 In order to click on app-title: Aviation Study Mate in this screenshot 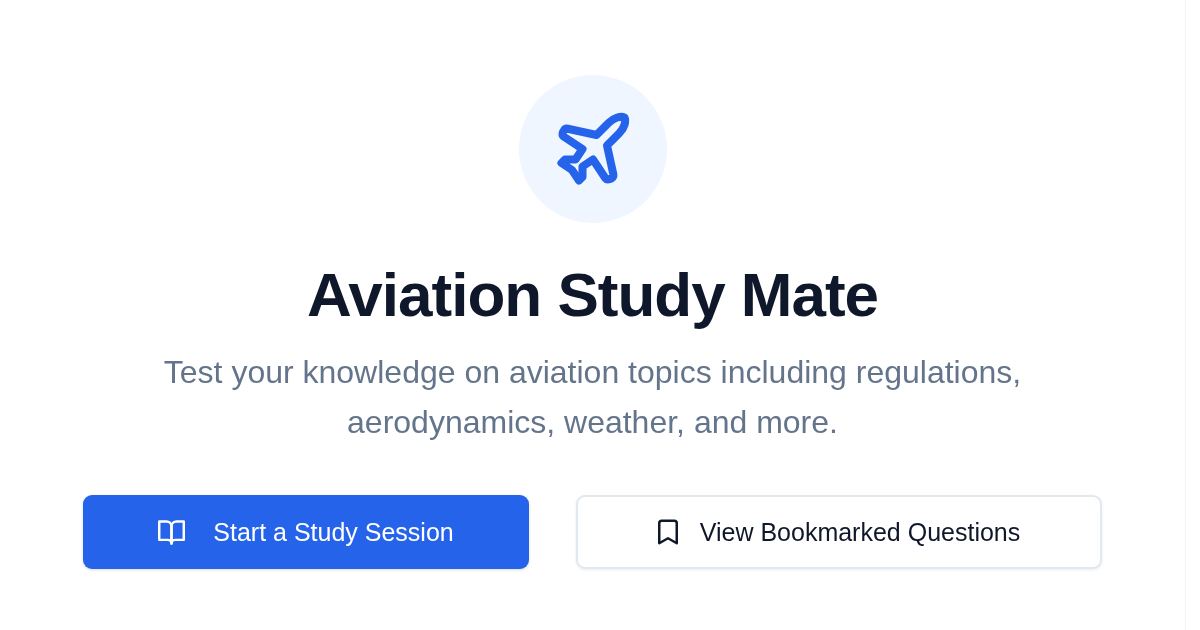, I will do `click(592, 295)`.